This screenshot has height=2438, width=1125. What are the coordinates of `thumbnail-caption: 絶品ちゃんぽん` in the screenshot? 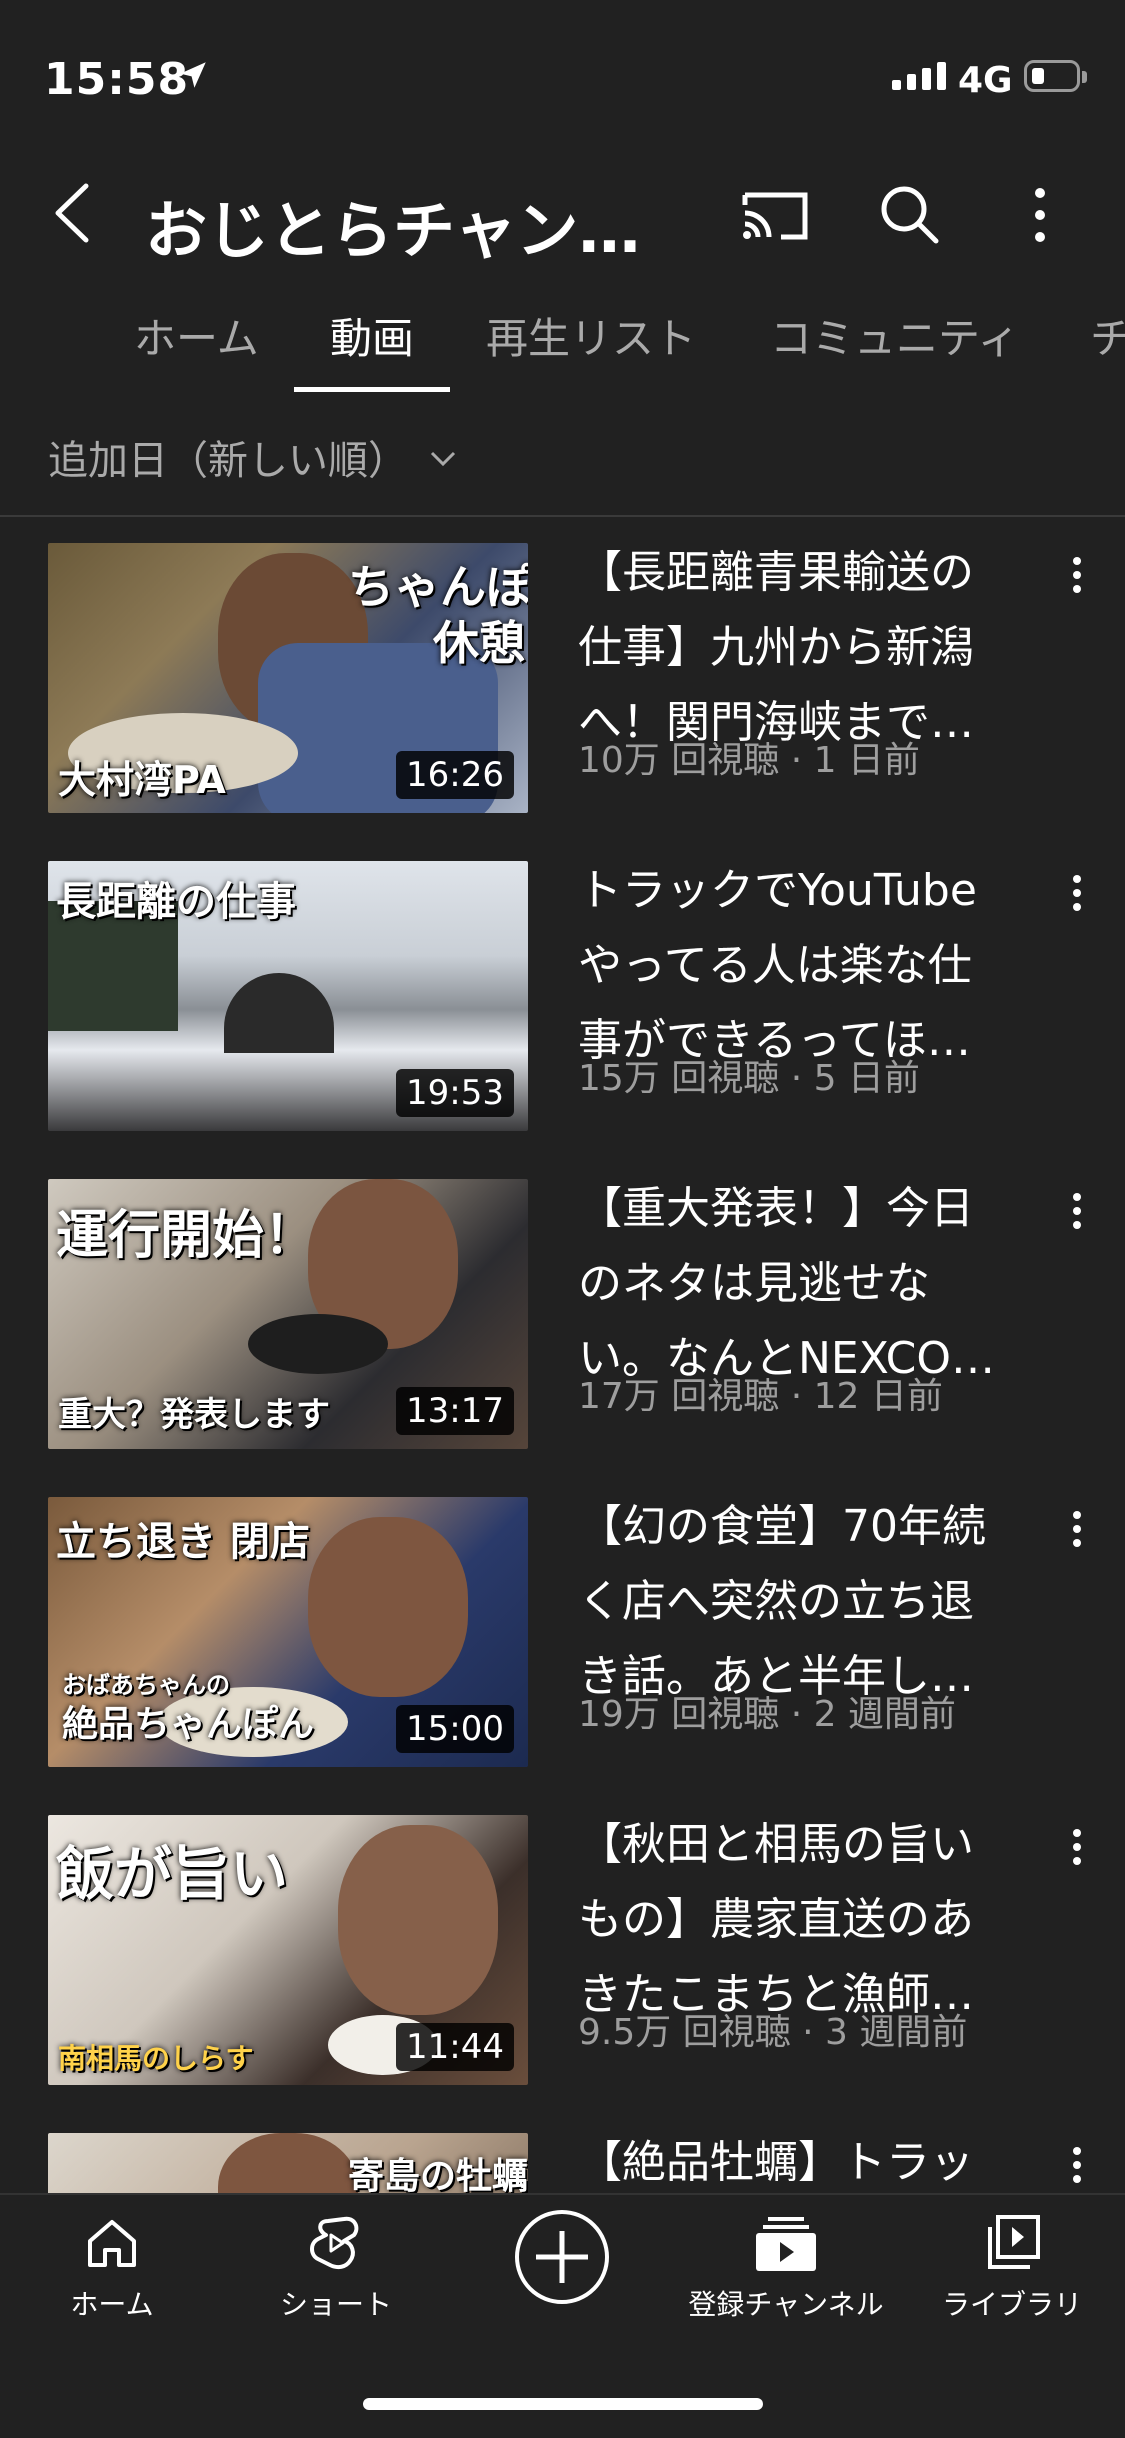 It's located at (188, 1724).